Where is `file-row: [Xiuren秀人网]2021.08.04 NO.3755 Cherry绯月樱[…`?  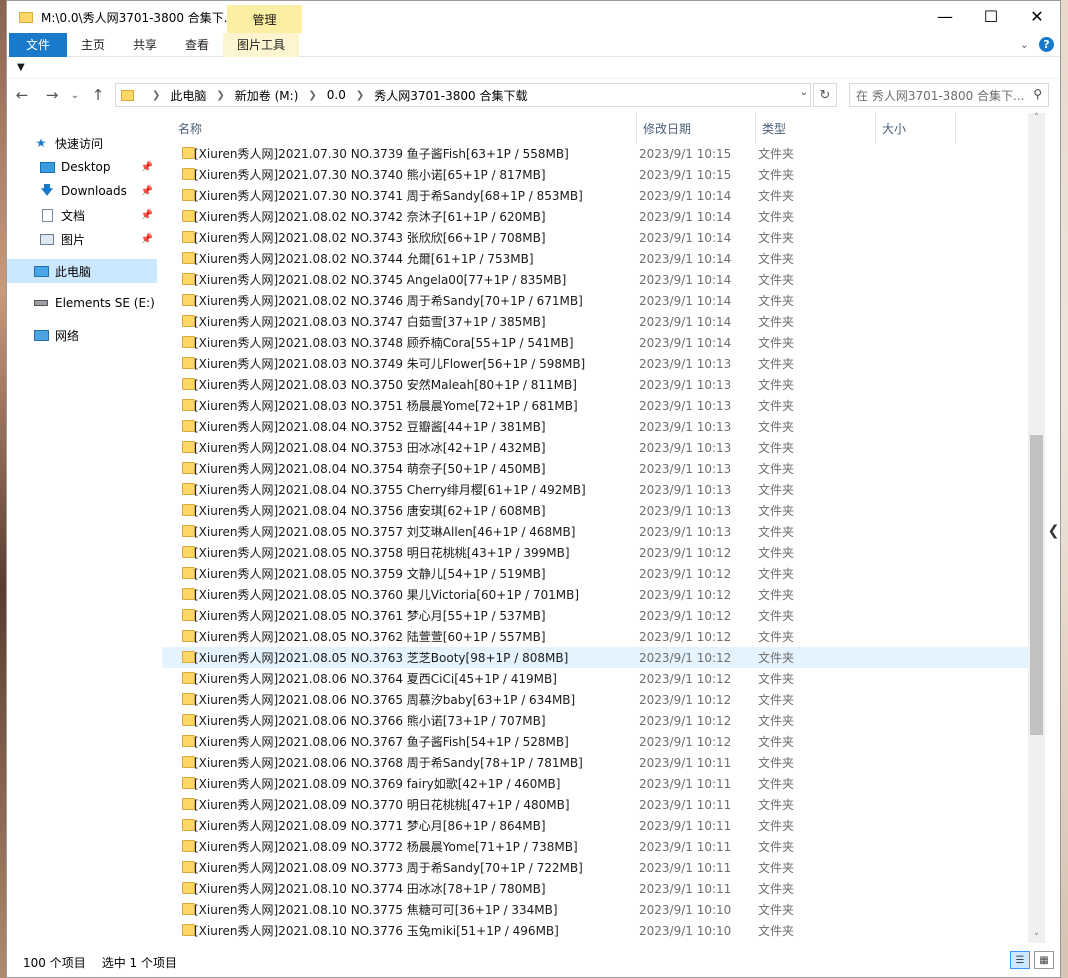 file-row: [Xiuren秀人网]2021.08.04 NO.3755 Cherry绯月樱[… is located at coordinates (599, 489).